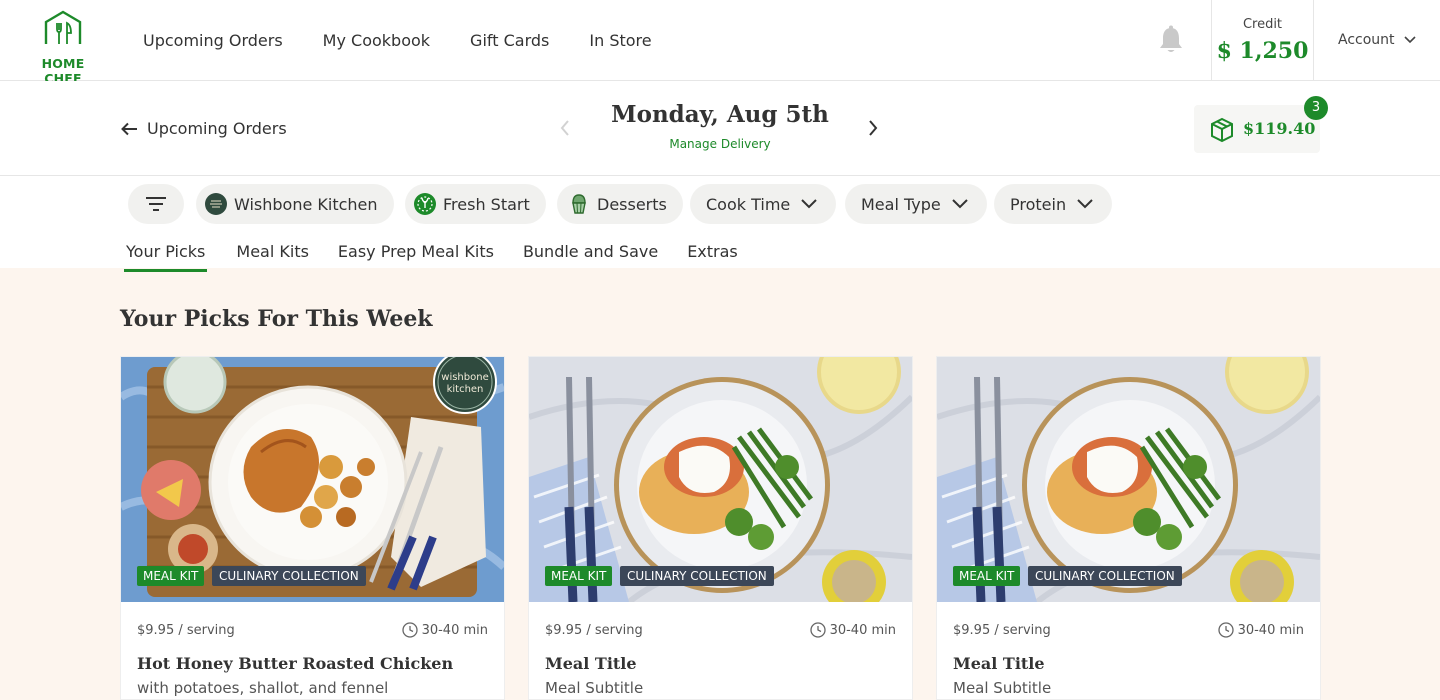  What do you see at coordinates (712, 257) in the screenshot?
I see `tab-extras: Extras` at bounding box center [712, 257].